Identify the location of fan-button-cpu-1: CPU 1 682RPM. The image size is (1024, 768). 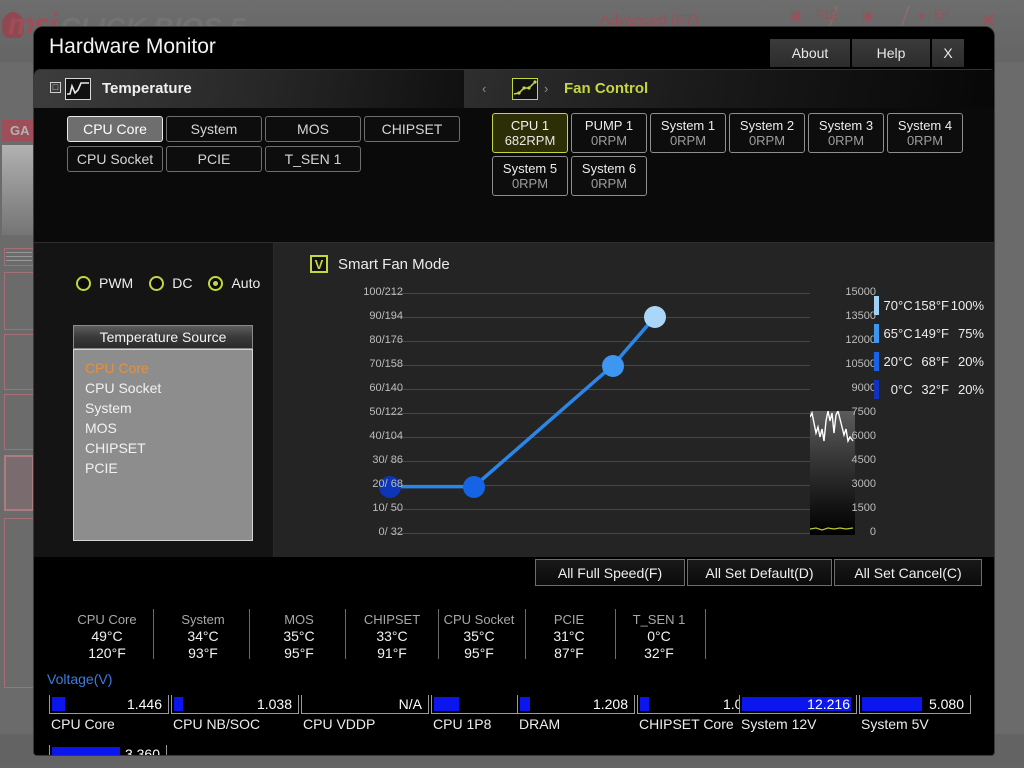
(530, 133).